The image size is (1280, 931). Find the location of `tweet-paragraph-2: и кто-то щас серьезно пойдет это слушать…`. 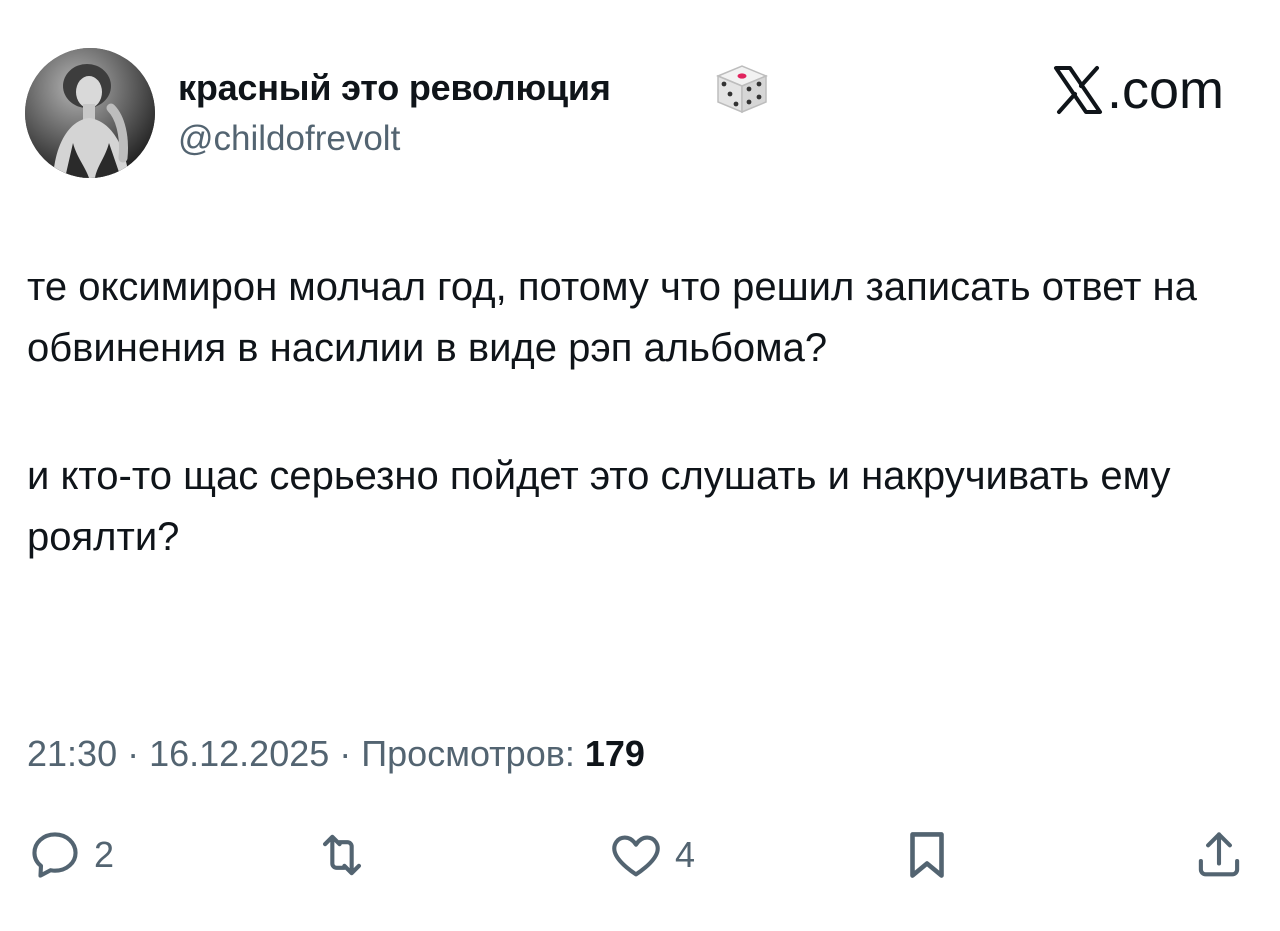

tweet-paragraph-2: и кто-то щас серьезно пойдет это слушать… is located at coordinates (599, 506).